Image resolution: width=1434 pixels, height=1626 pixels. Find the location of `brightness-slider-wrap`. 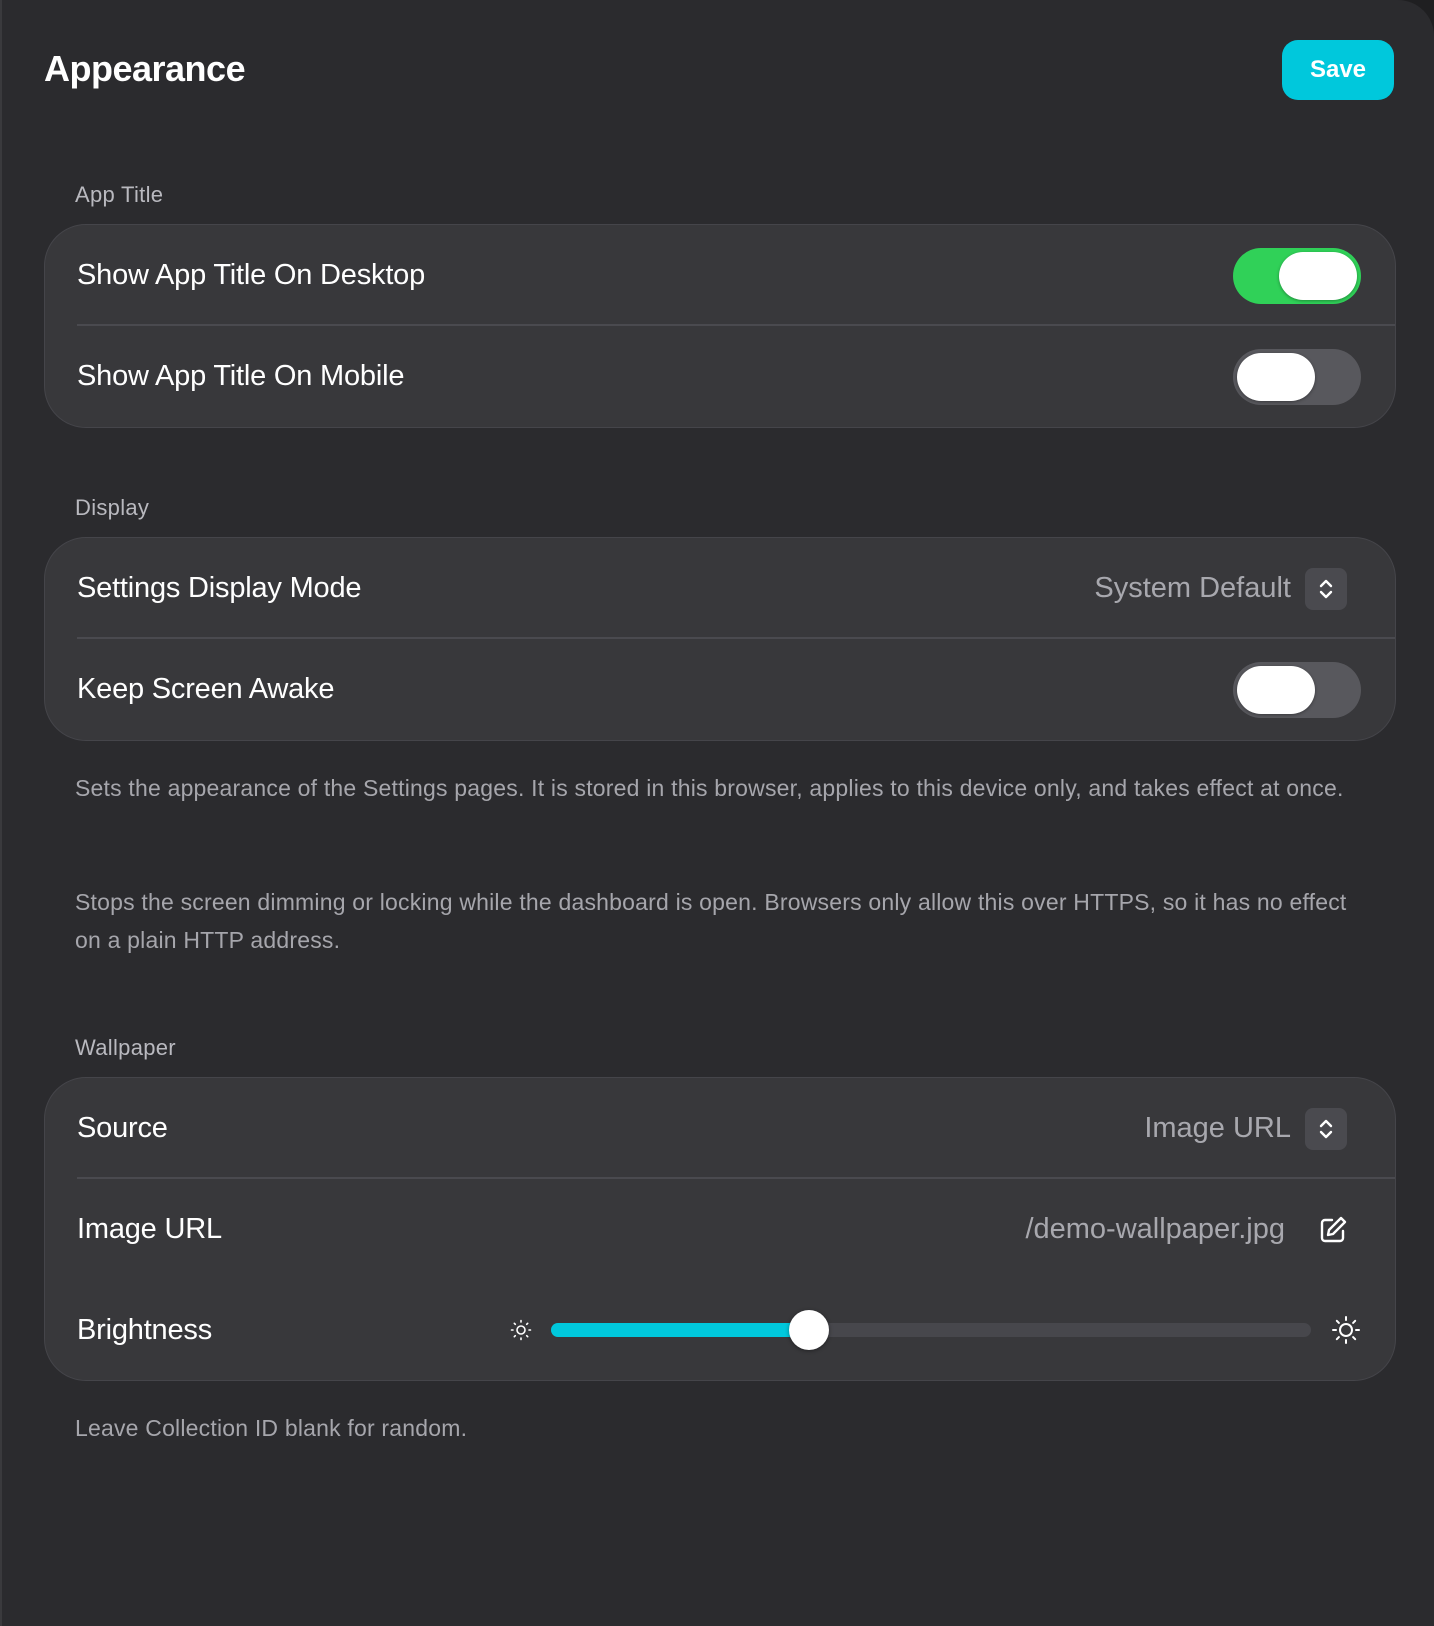

brightness-slider-wrap is located at coordinates (935, 1330).